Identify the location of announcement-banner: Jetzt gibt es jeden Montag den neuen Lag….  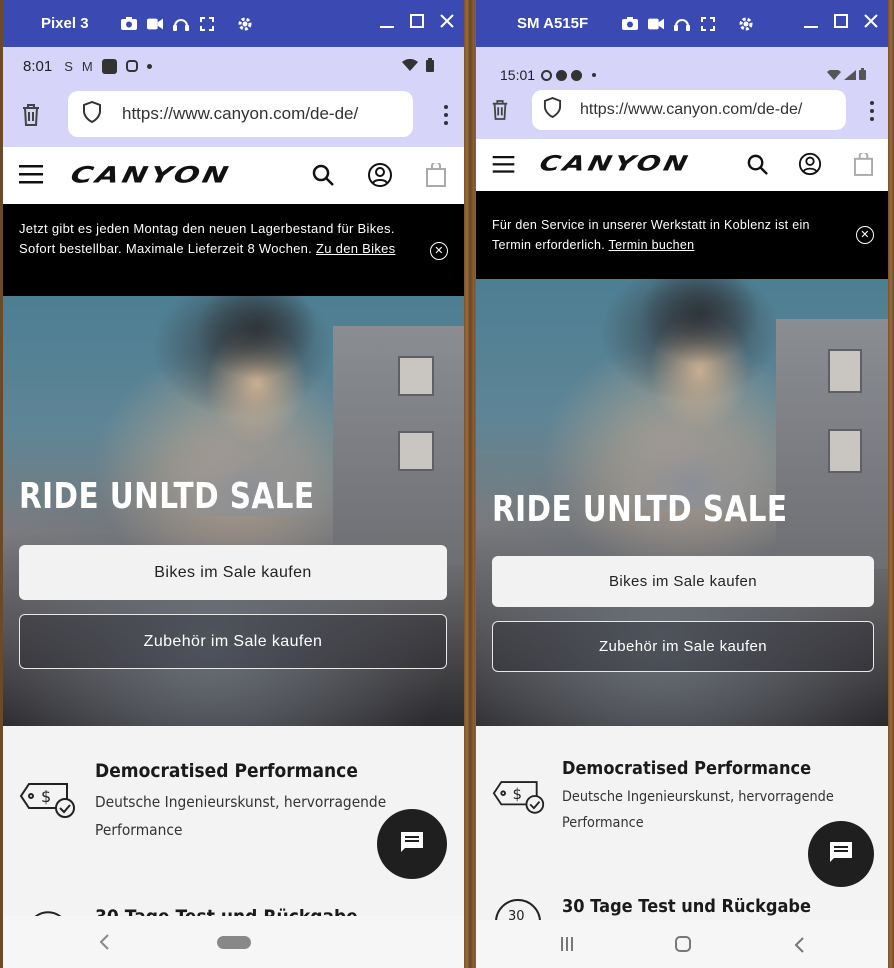
(233, 250).